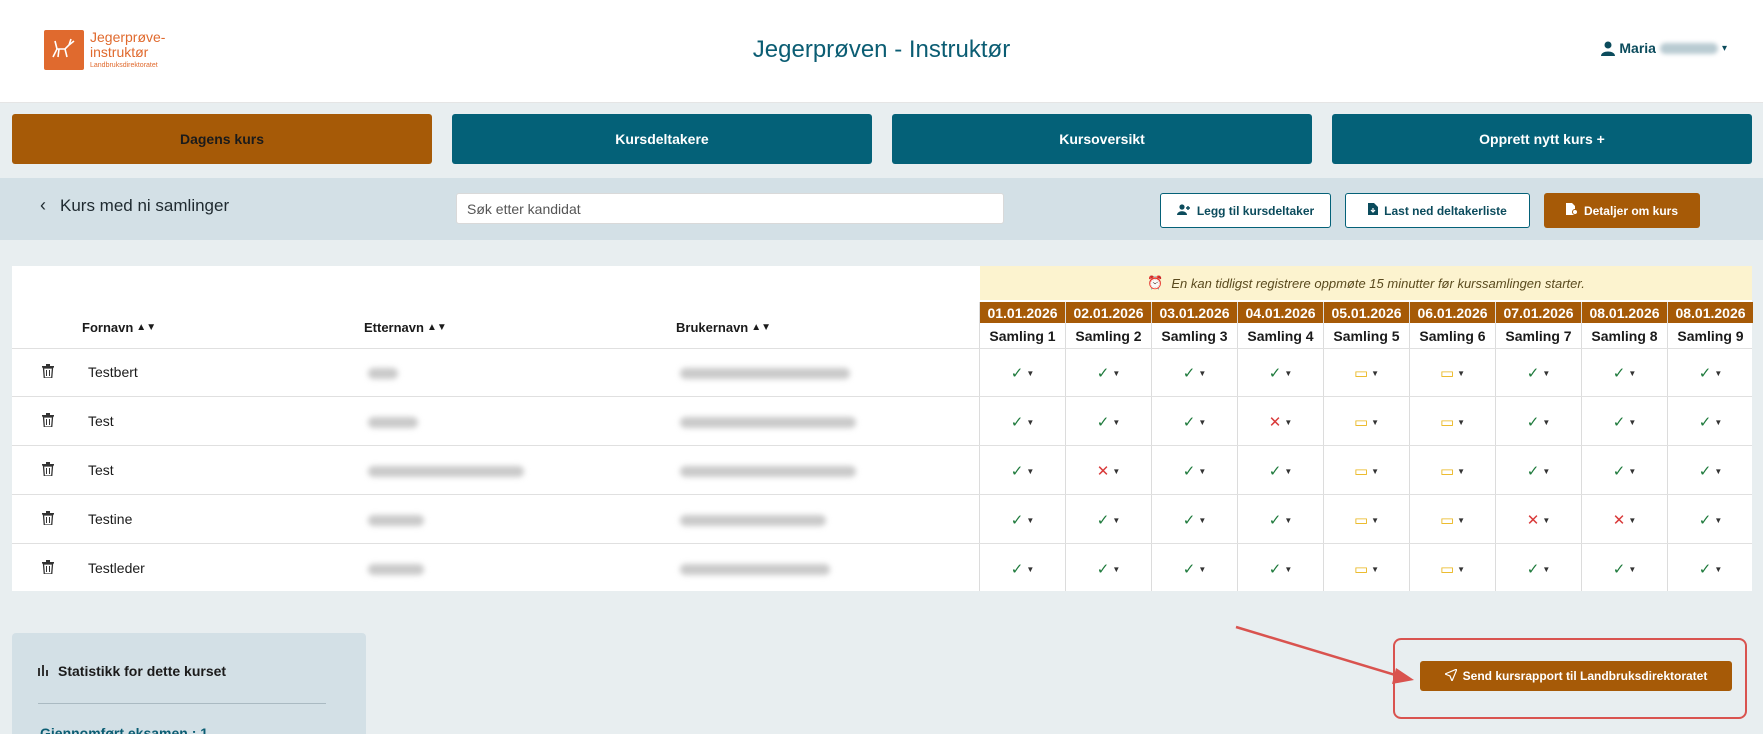 Image resolution: width=1763 pixels, height=734 pixels. Describe the element at coordinates (101, 421) in the screenshot. I see `cell-fornavn: Test` at that location.